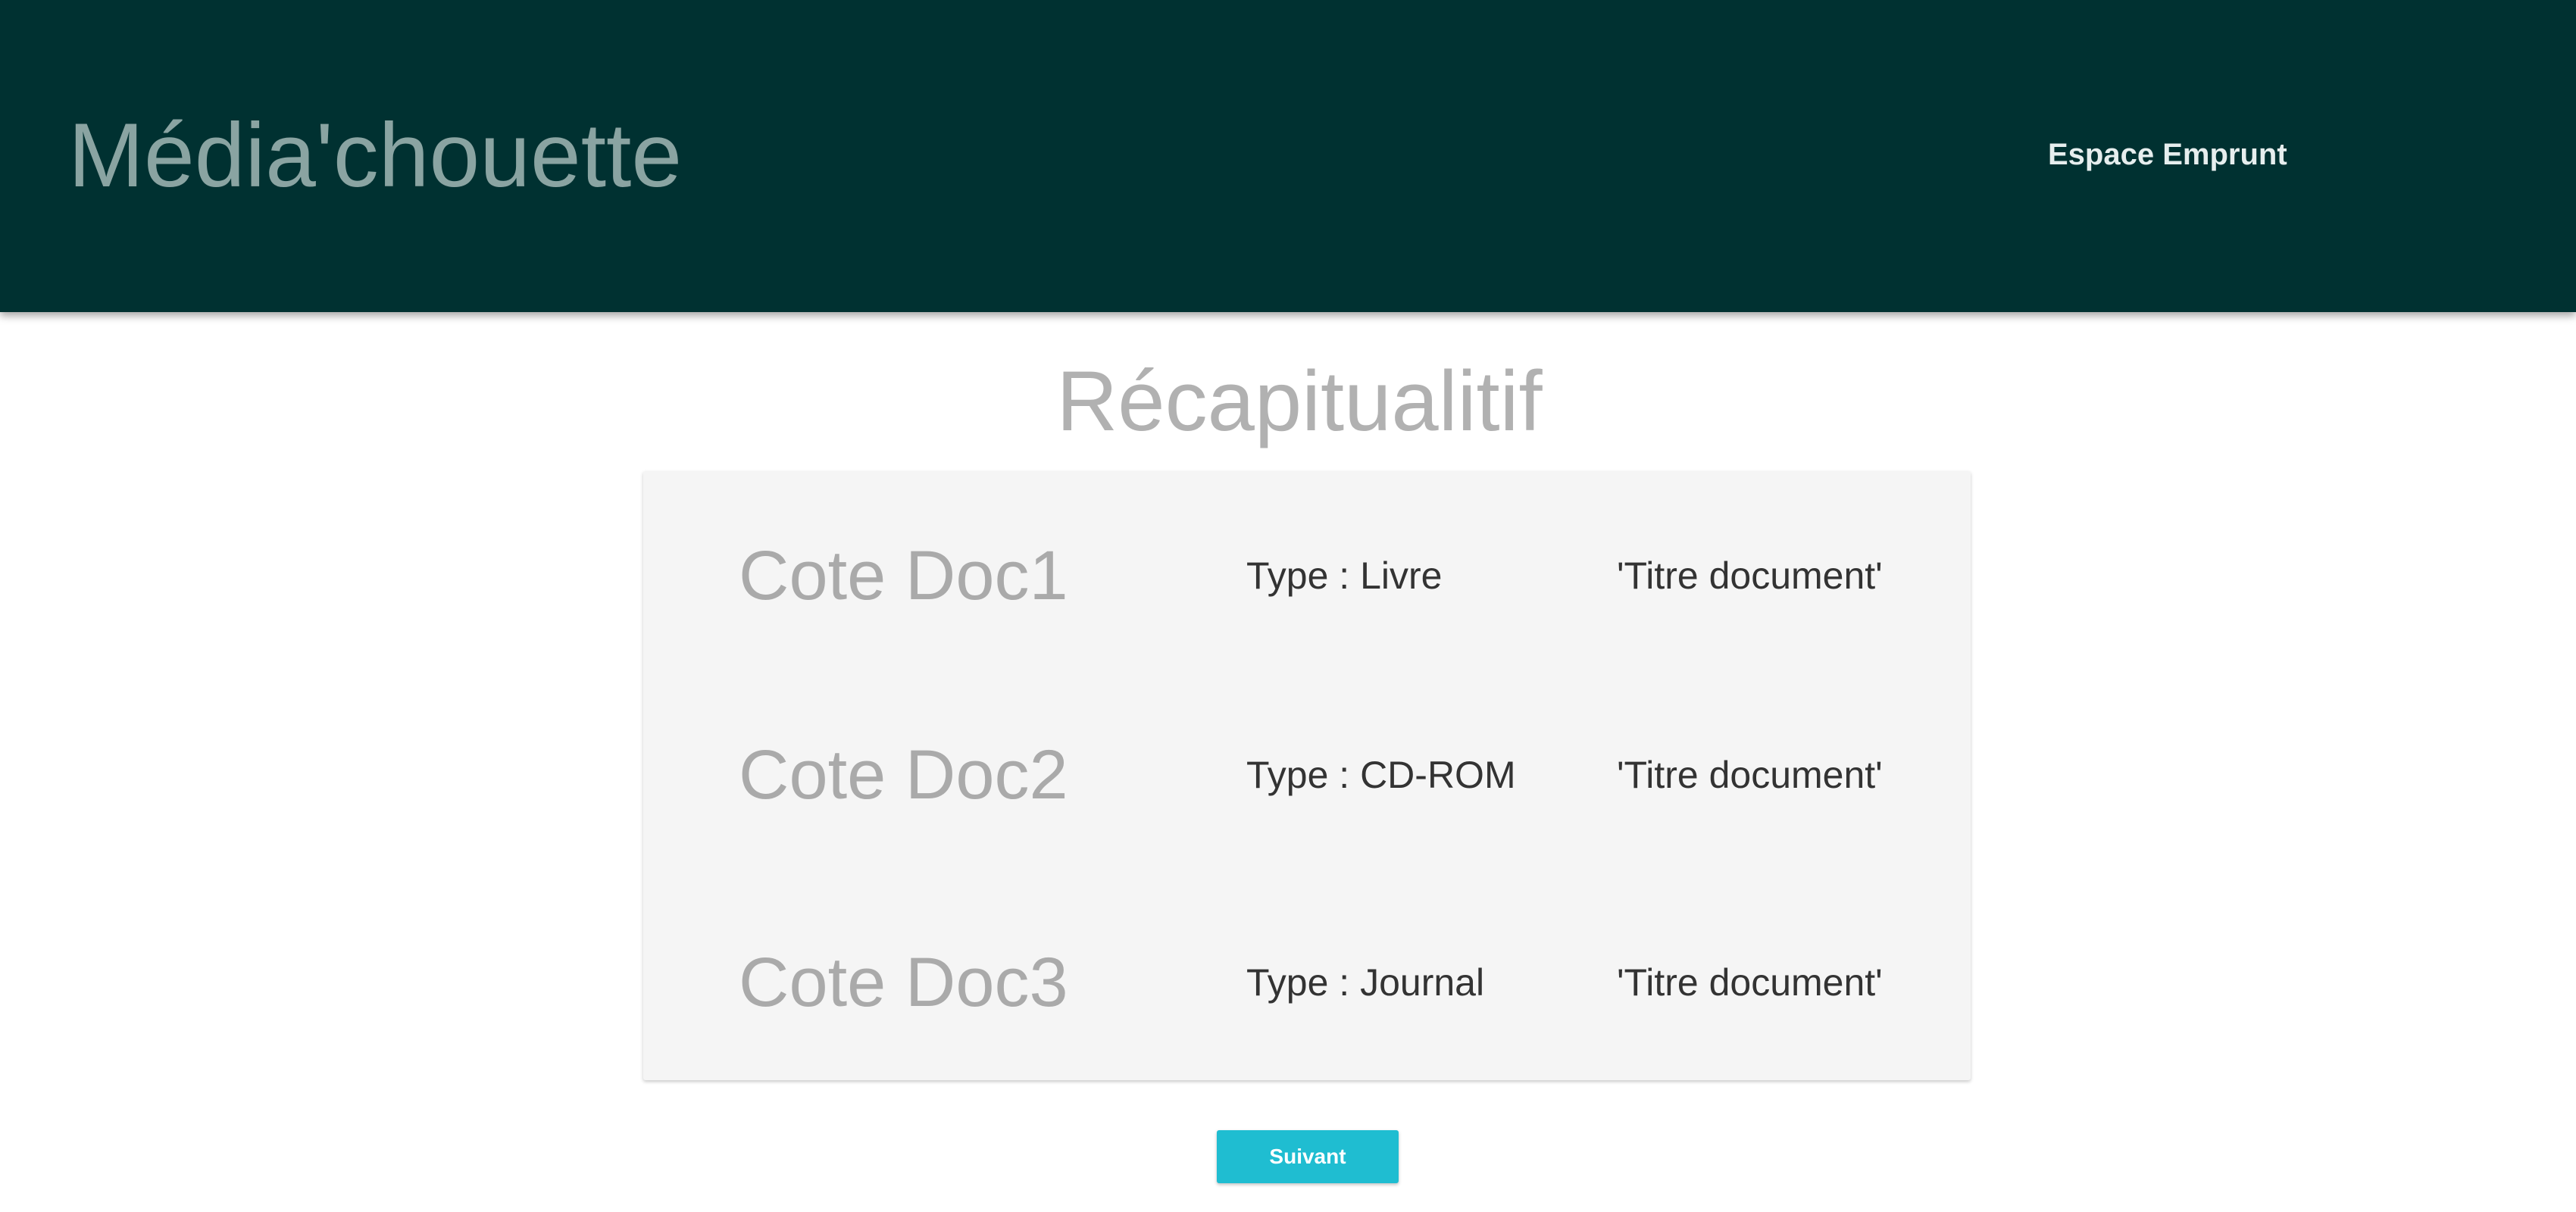 This screenshot has height=1212, width=2576. What do you see at coordinates (903, 982) in the screenshot?
I see `document-code: Cote Doc3` at bounding box center [903, 982].